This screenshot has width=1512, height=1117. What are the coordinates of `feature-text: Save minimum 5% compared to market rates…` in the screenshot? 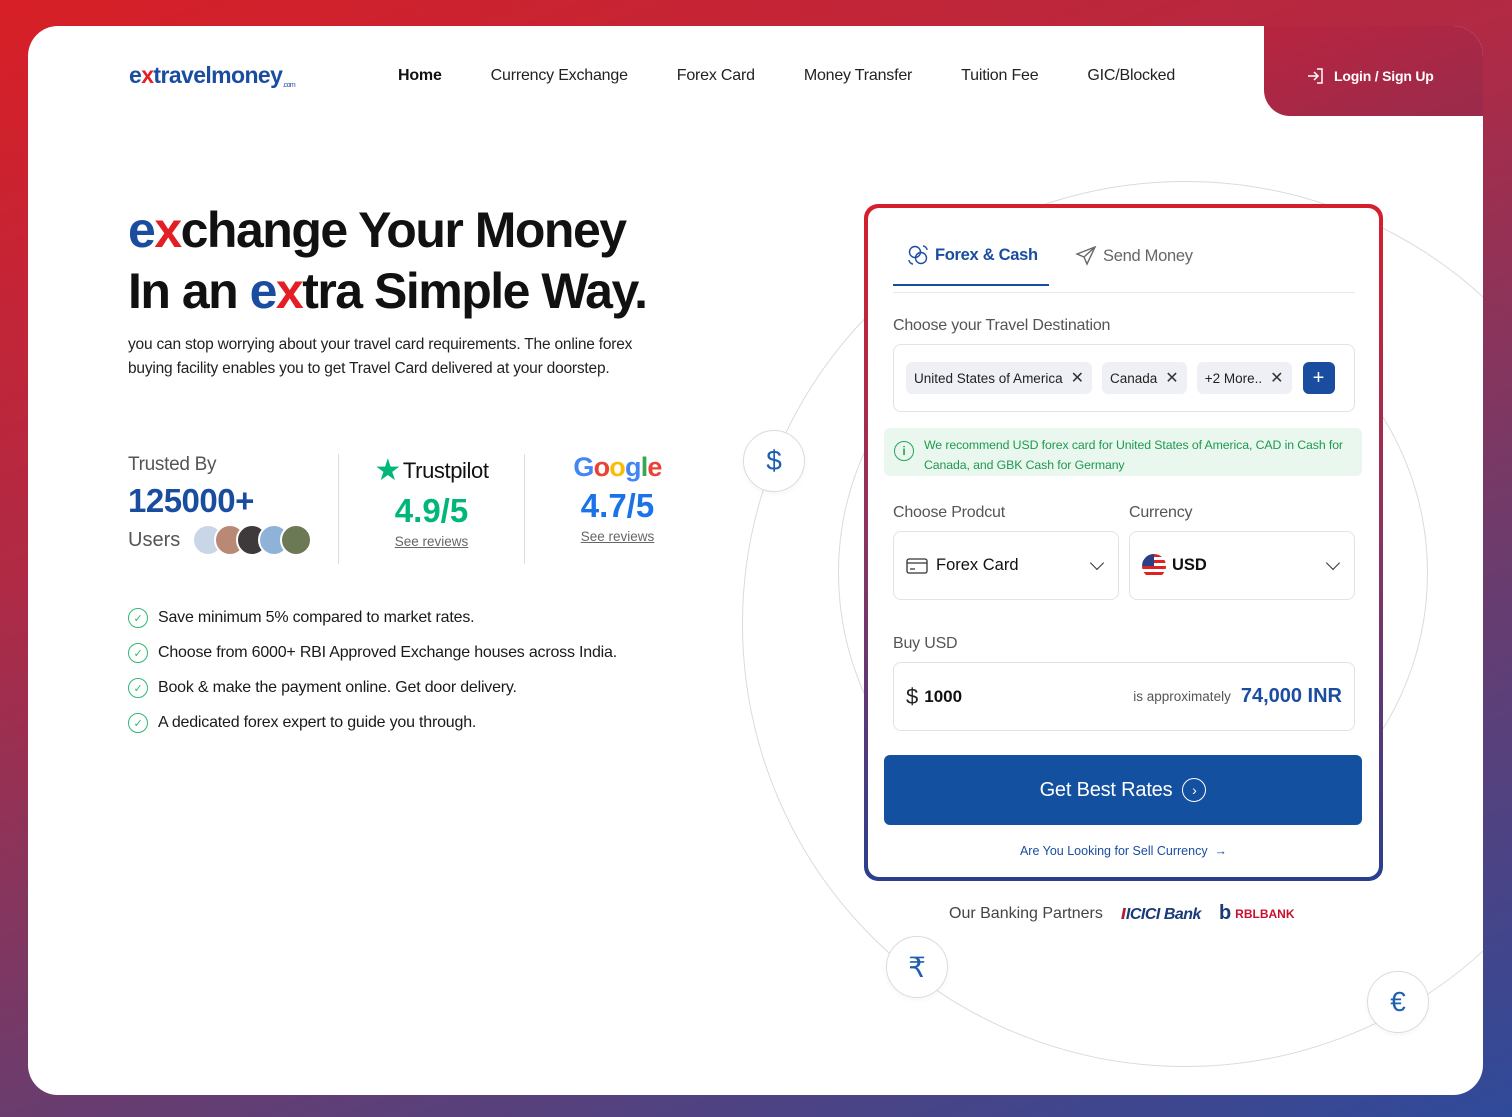 It's located at (316, 617).